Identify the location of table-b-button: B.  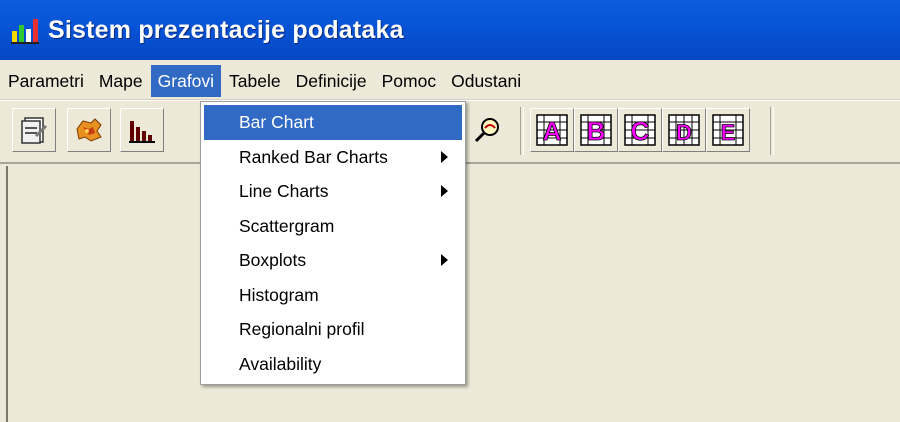
(596, 130).